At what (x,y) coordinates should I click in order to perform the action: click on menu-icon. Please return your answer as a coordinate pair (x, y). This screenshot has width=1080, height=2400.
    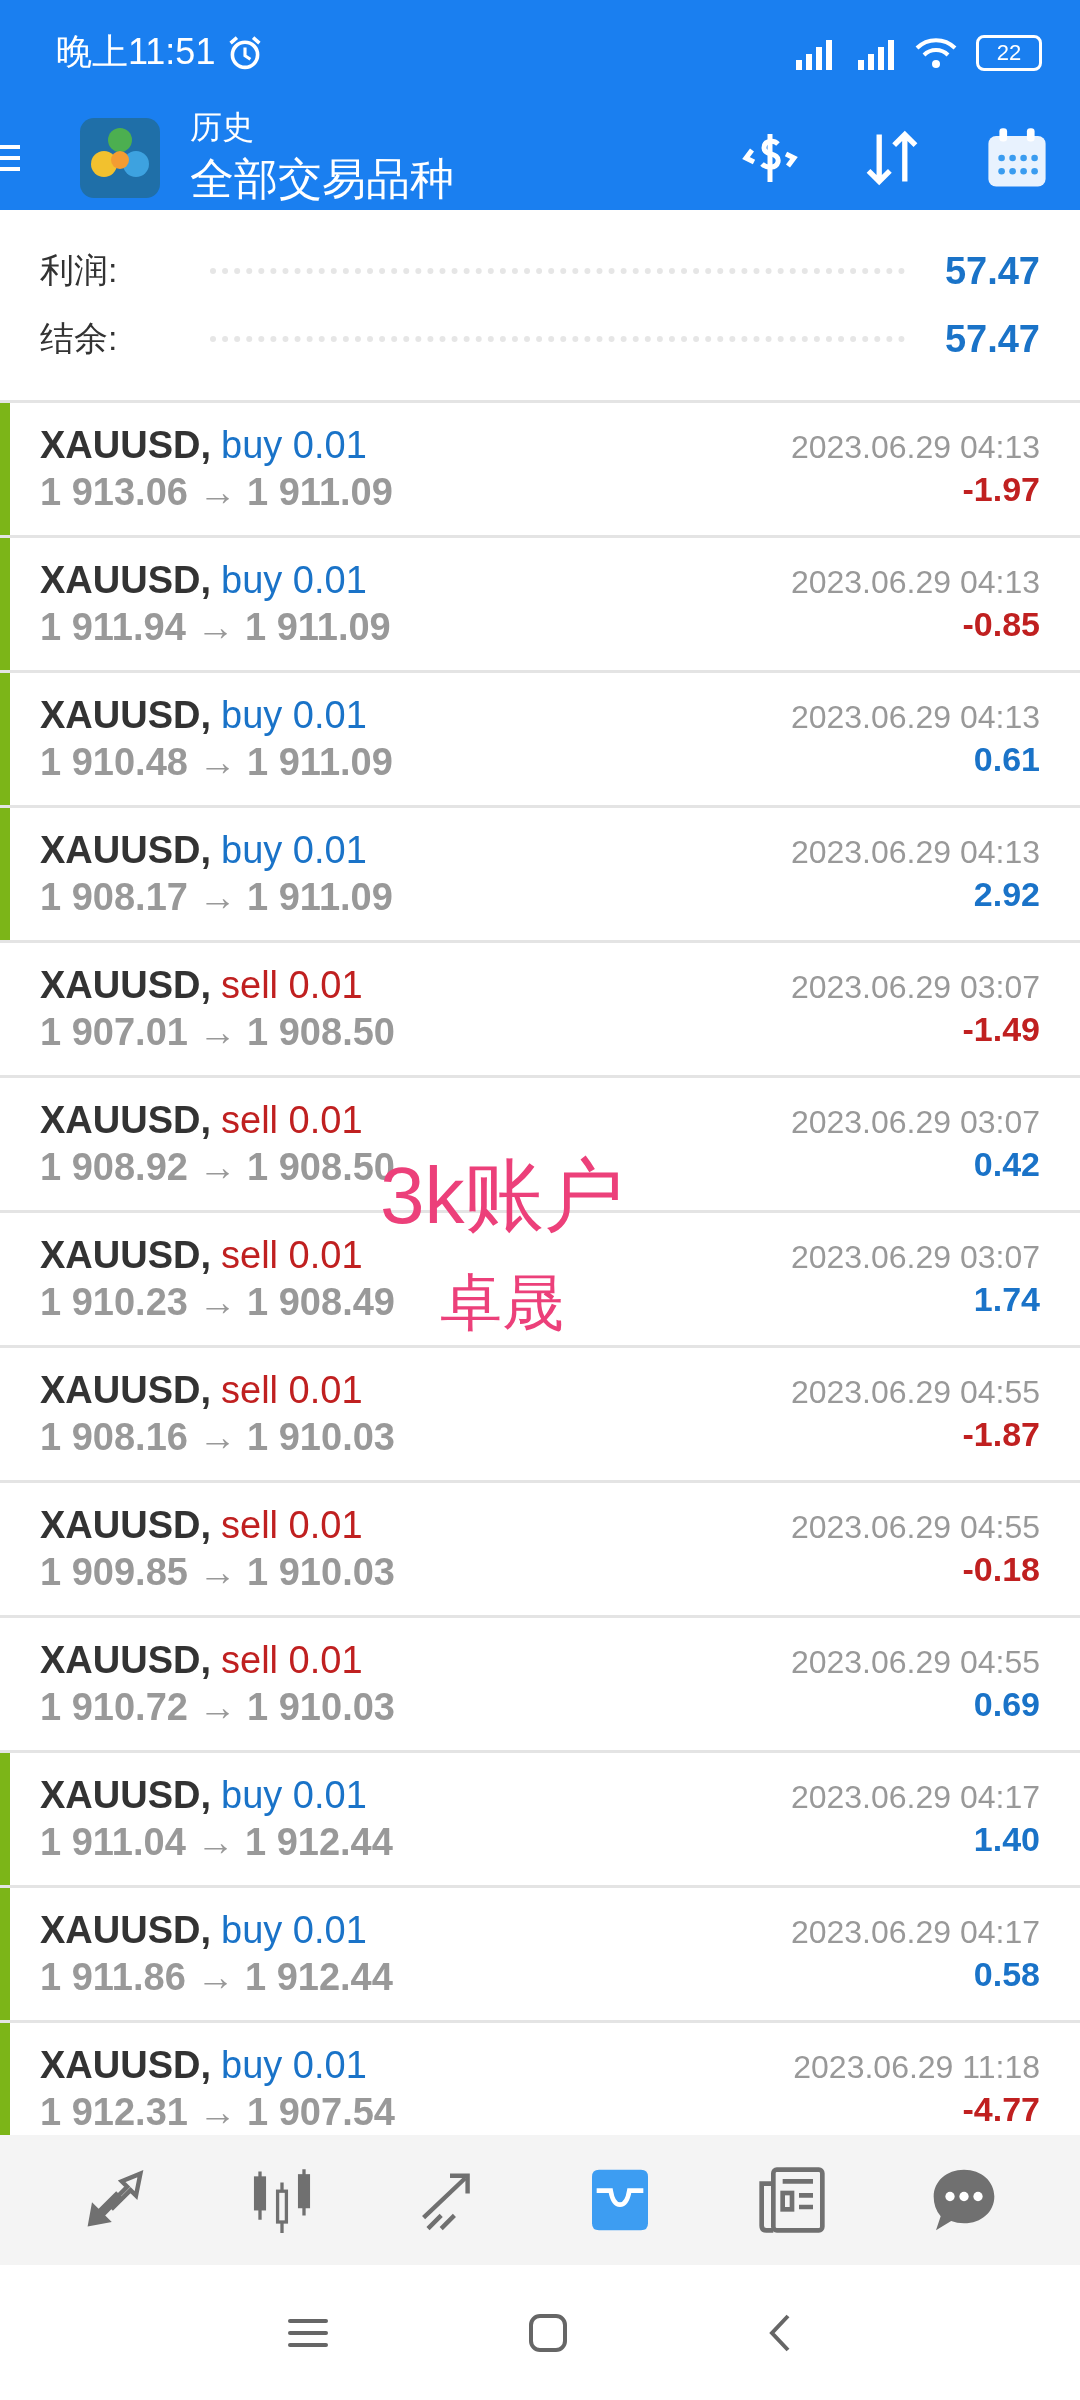
    Looking at the image, I should click on (10, 157).